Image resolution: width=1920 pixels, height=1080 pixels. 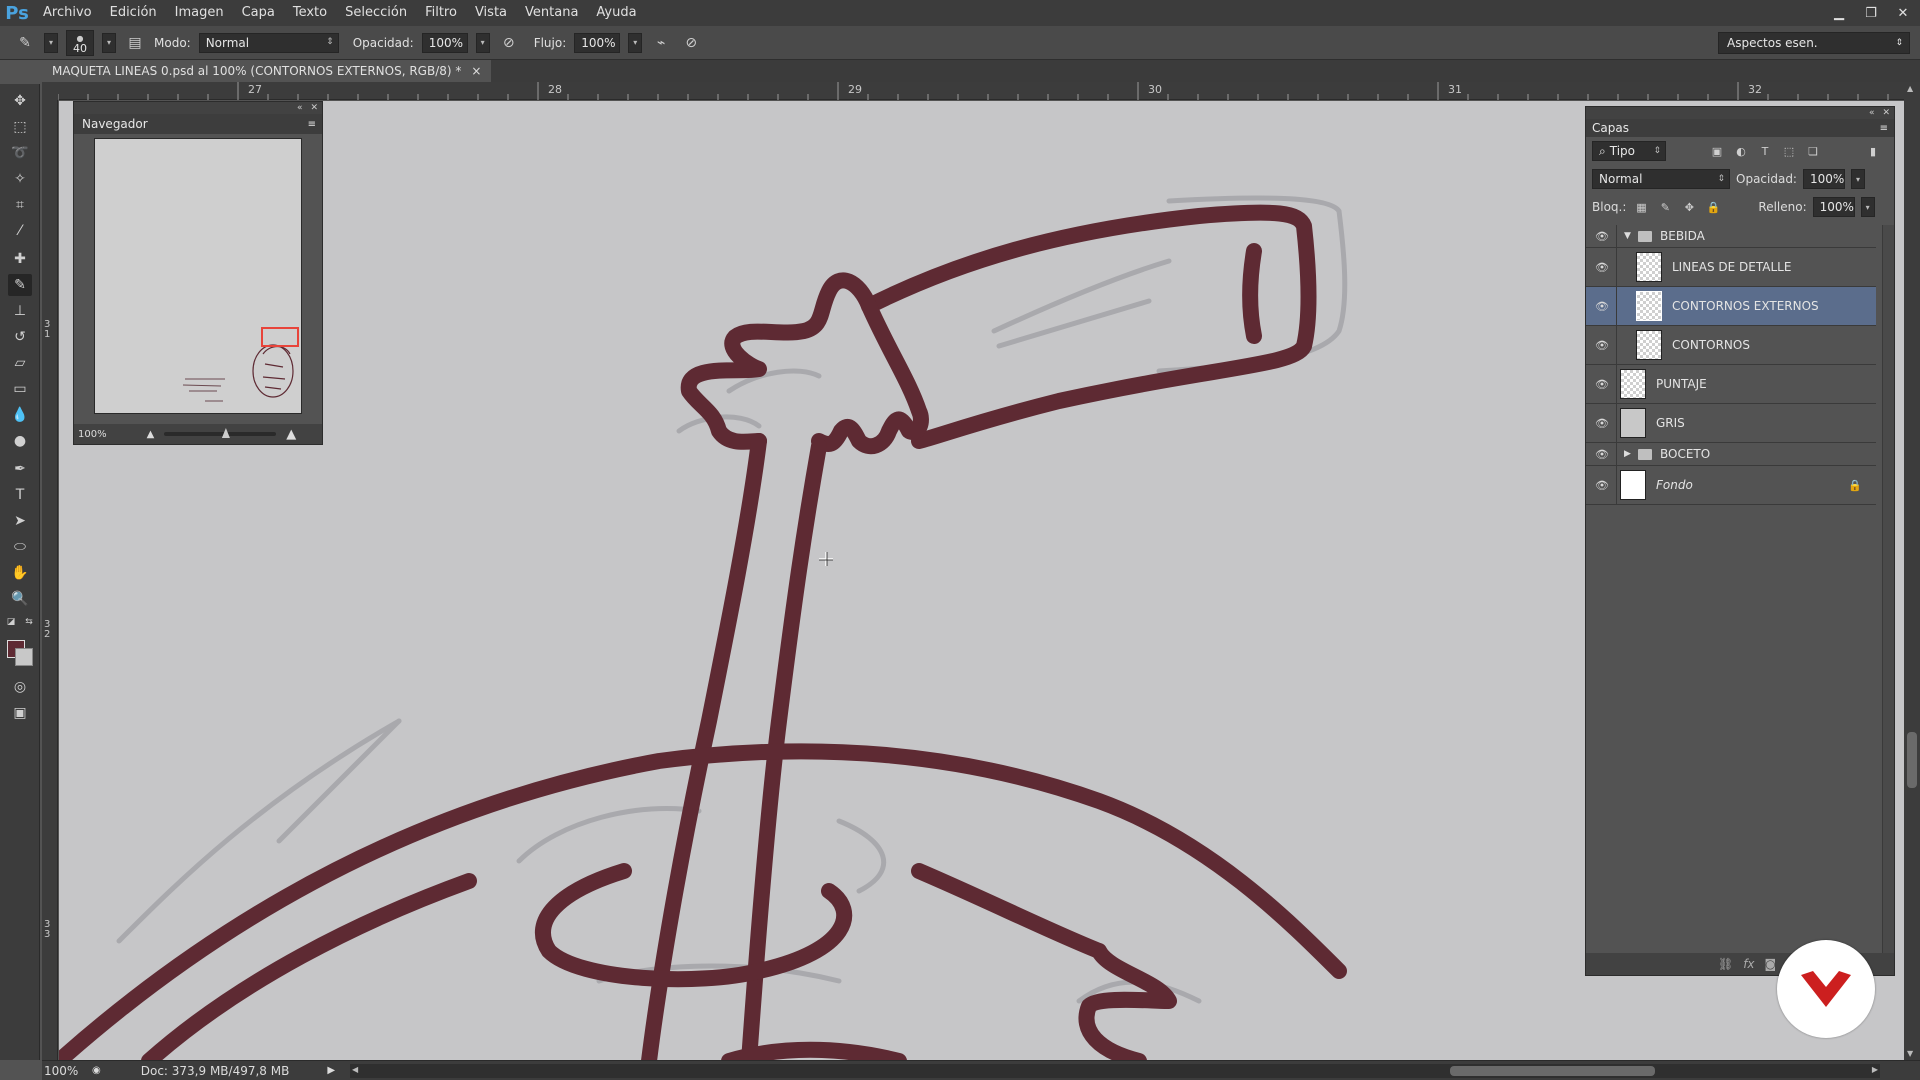 What do you see at coordinates (20, 231) in the screenshot?
I see `eyedropper-tool-icon: ⁄` at bounding box center [20, 231].